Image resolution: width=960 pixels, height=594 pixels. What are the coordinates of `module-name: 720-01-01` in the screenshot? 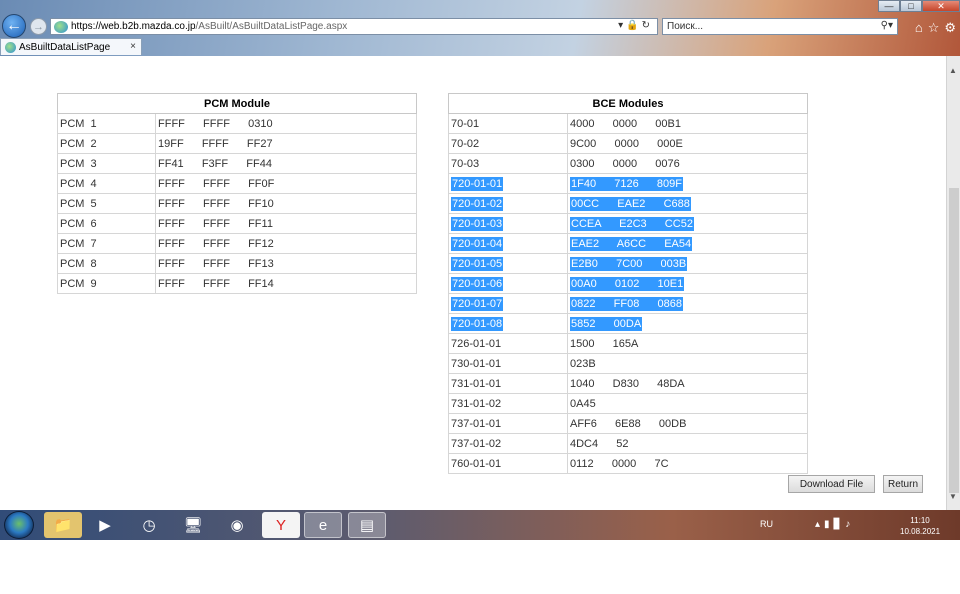 It's located at (477, 183).